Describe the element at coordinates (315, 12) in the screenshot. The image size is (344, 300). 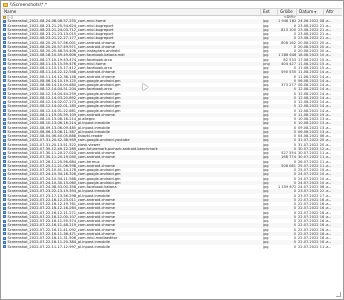
I see `sort-desc-icon: ▼` at that location.